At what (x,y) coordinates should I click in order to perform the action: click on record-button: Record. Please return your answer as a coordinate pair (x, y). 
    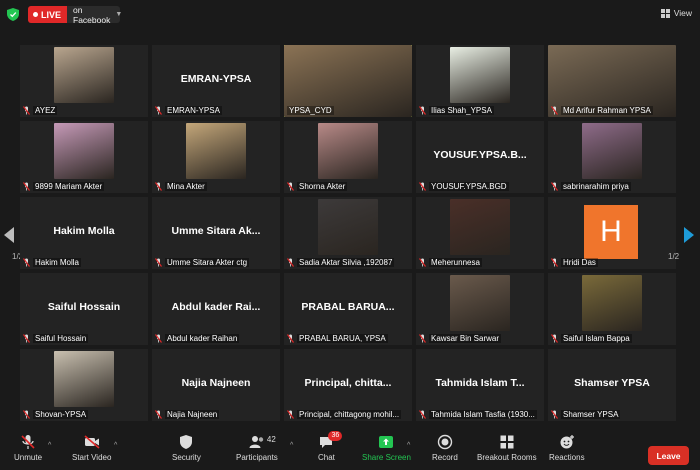
    Looking at the image, I should click on (445, 448).